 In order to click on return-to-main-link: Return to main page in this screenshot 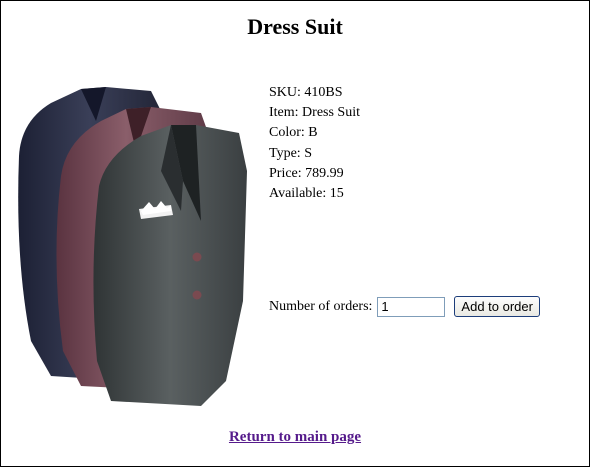, I will do `click(295, 437)`.